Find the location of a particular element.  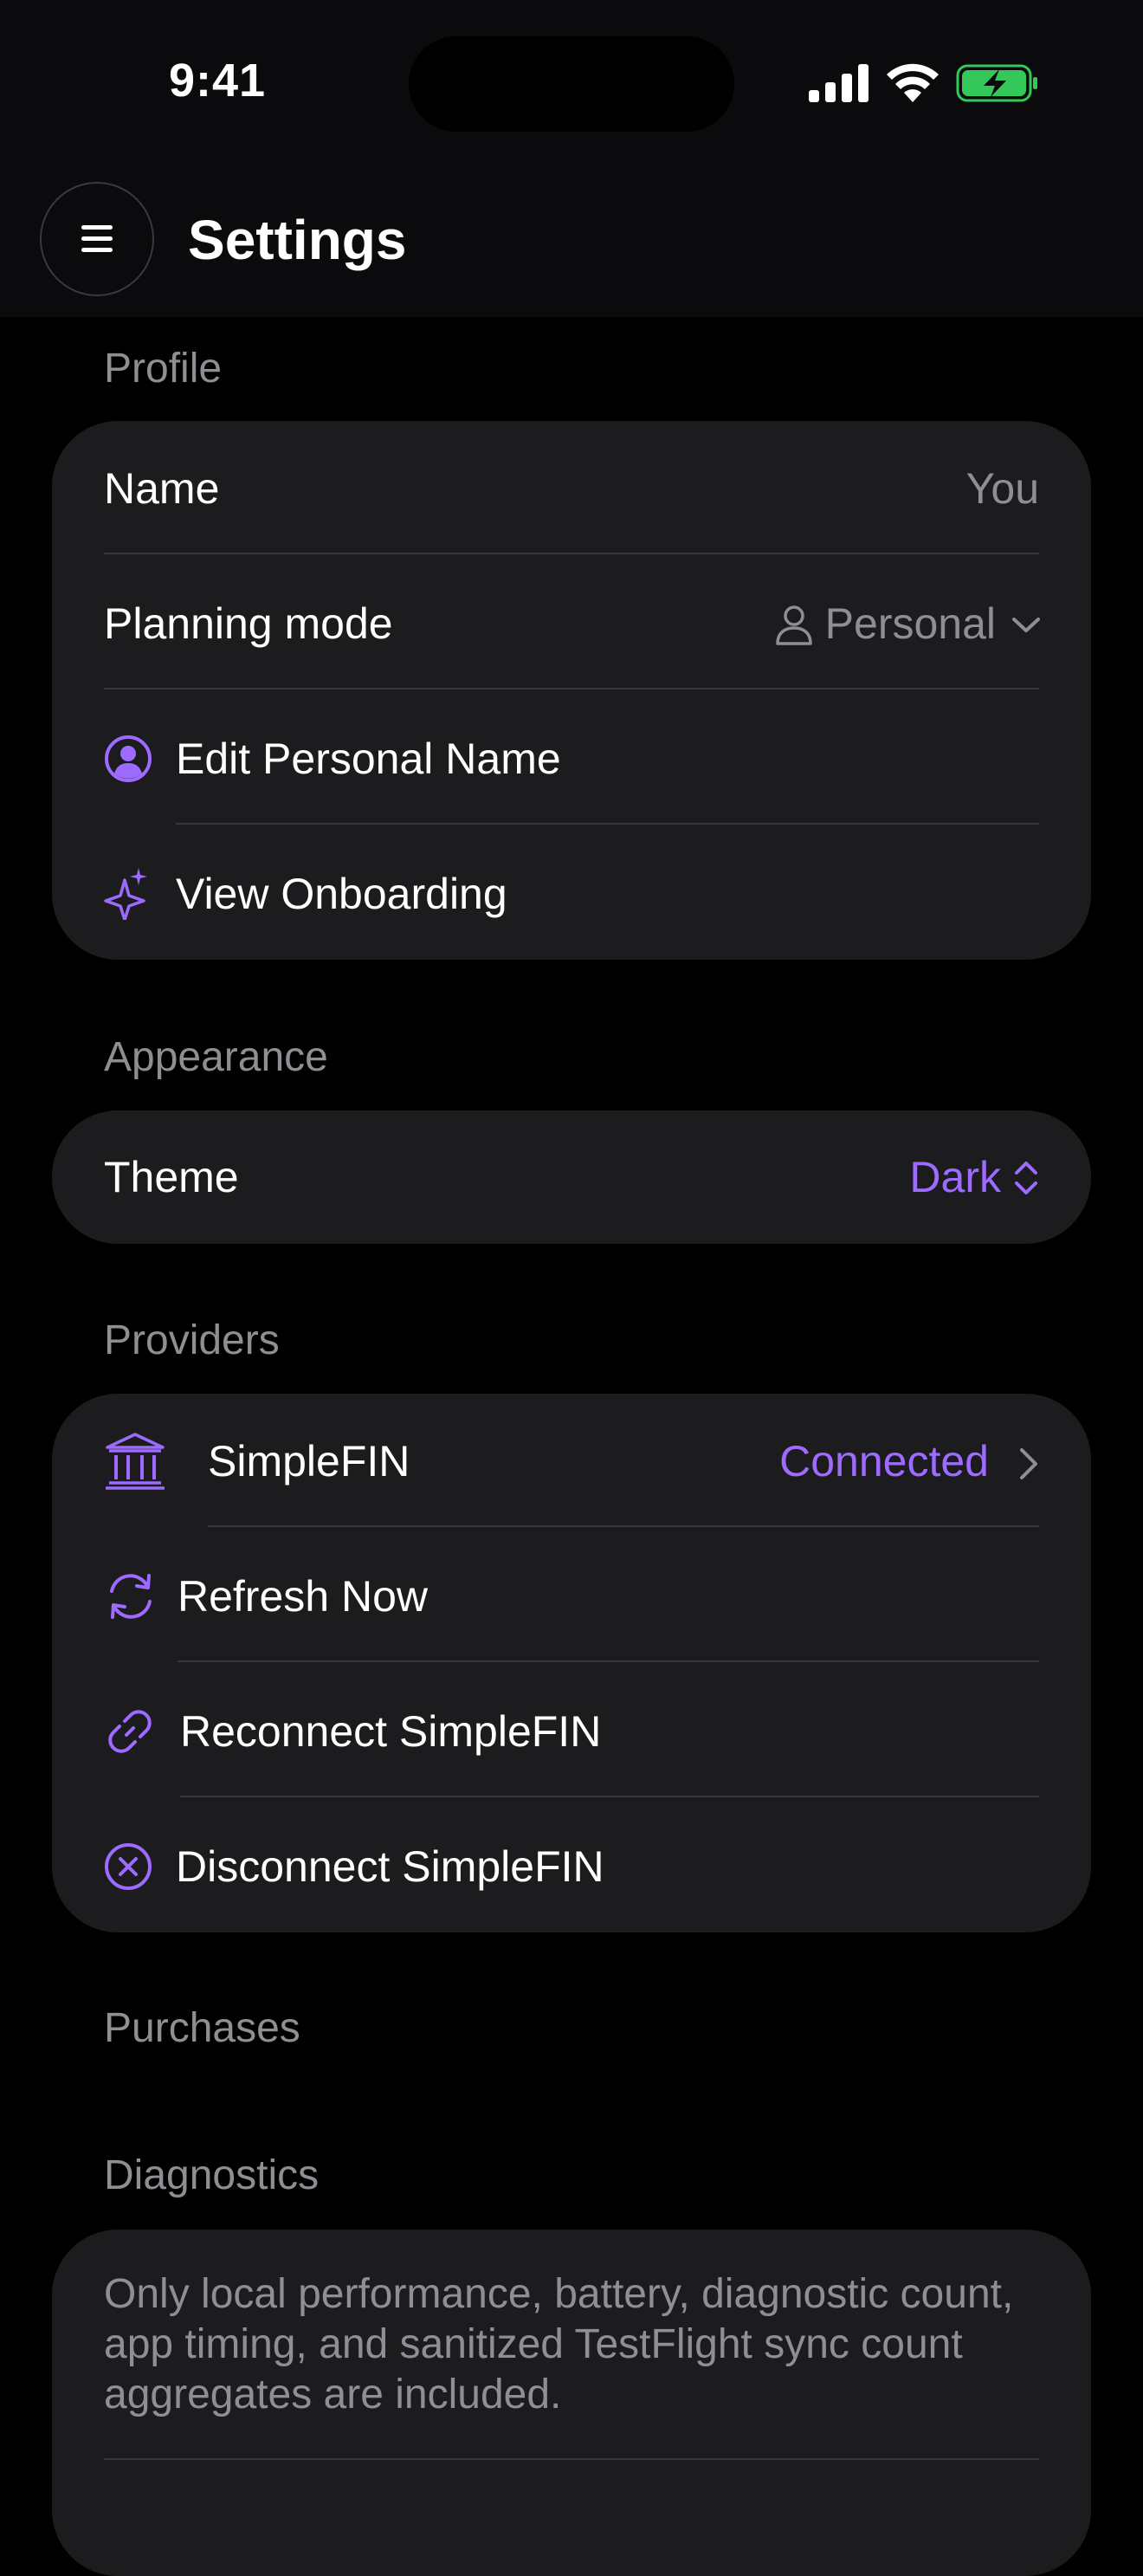

person-icon is located at coordinates (794, 625).